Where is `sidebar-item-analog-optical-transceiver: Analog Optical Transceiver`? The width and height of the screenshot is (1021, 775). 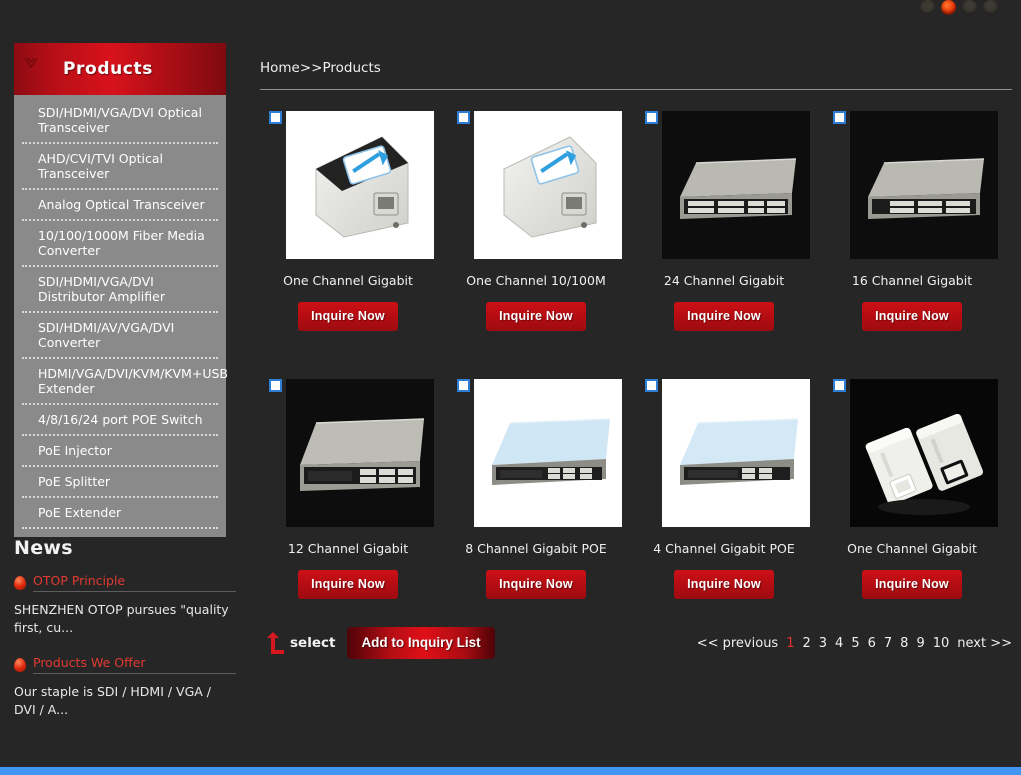 sidebar-item-analog-optical-transceiver: Analog Optical Transceiver is located at coordinates (120, 205).